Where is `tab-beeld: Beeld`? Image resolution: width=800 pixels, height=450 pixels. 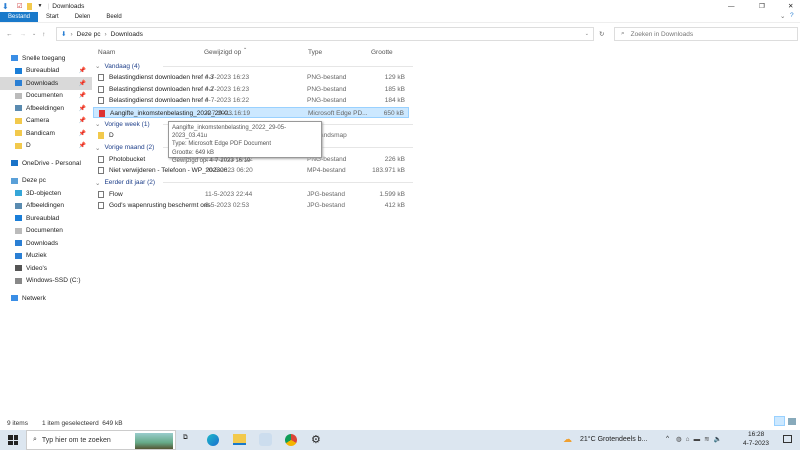
tab-beeld: Beeld is located at coordinates (113, 17).